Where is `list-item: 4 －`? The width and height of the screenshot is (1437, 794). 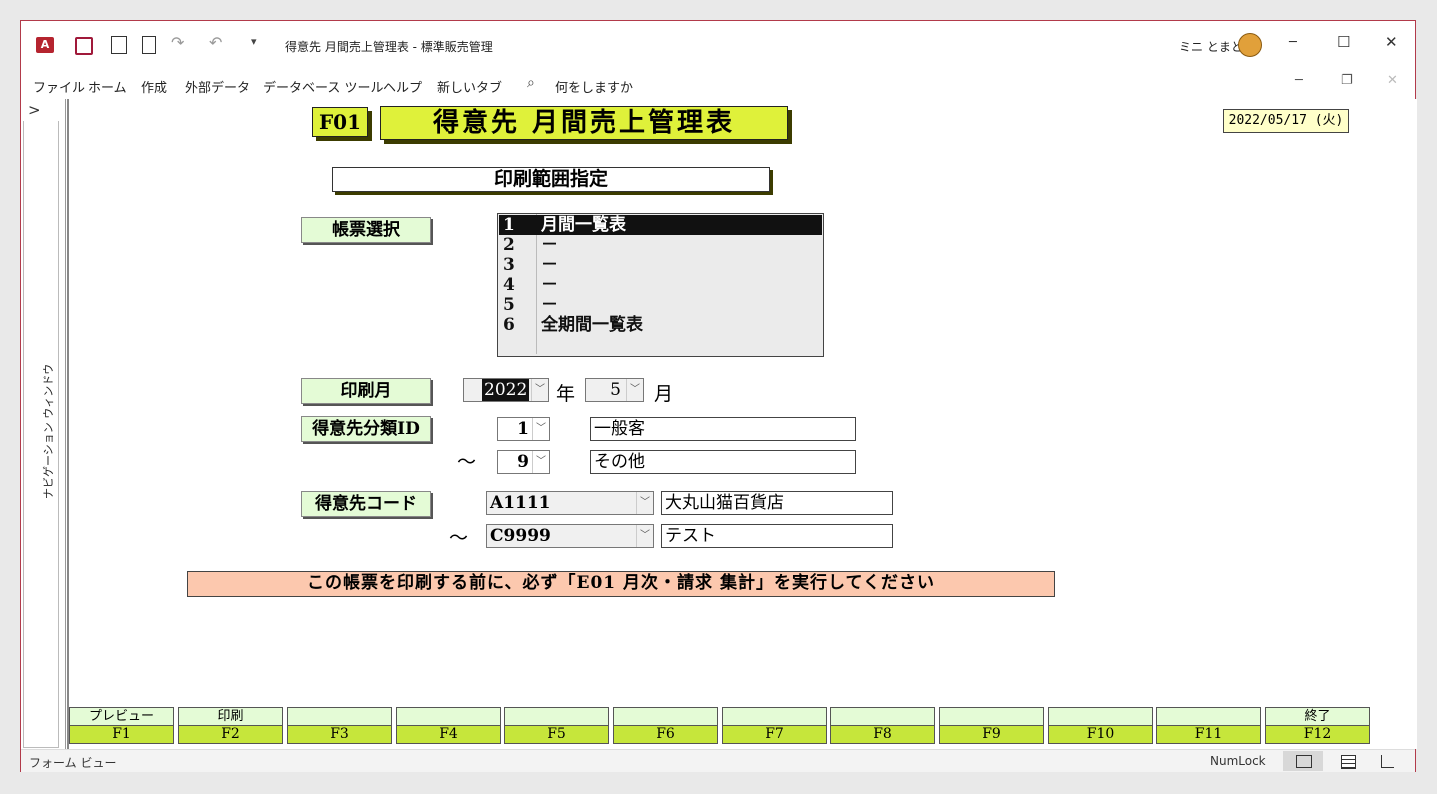 list-item: 4 － is located at coordinates (660, 285).